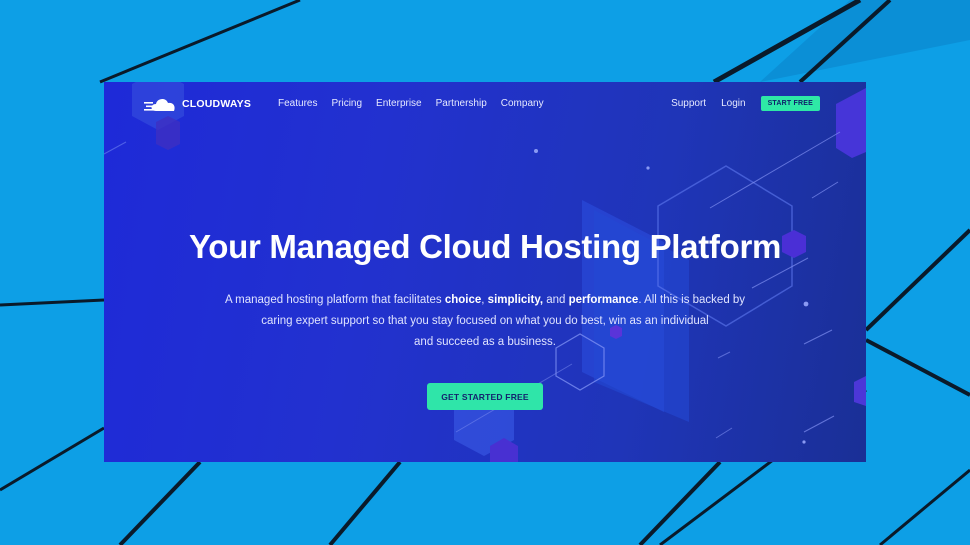 This screenshot has height=545, width=970. I want to click on subtitle-line-3: and succeed as a business., so click(485, 342).